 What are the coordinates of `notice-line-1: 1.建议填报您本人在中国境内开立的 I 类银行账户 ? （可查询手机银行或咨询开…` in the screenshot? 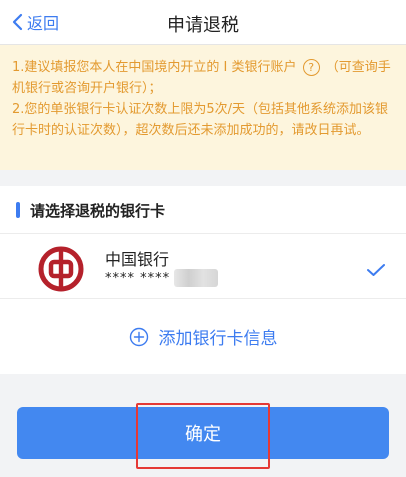 It's located at (203, 78).